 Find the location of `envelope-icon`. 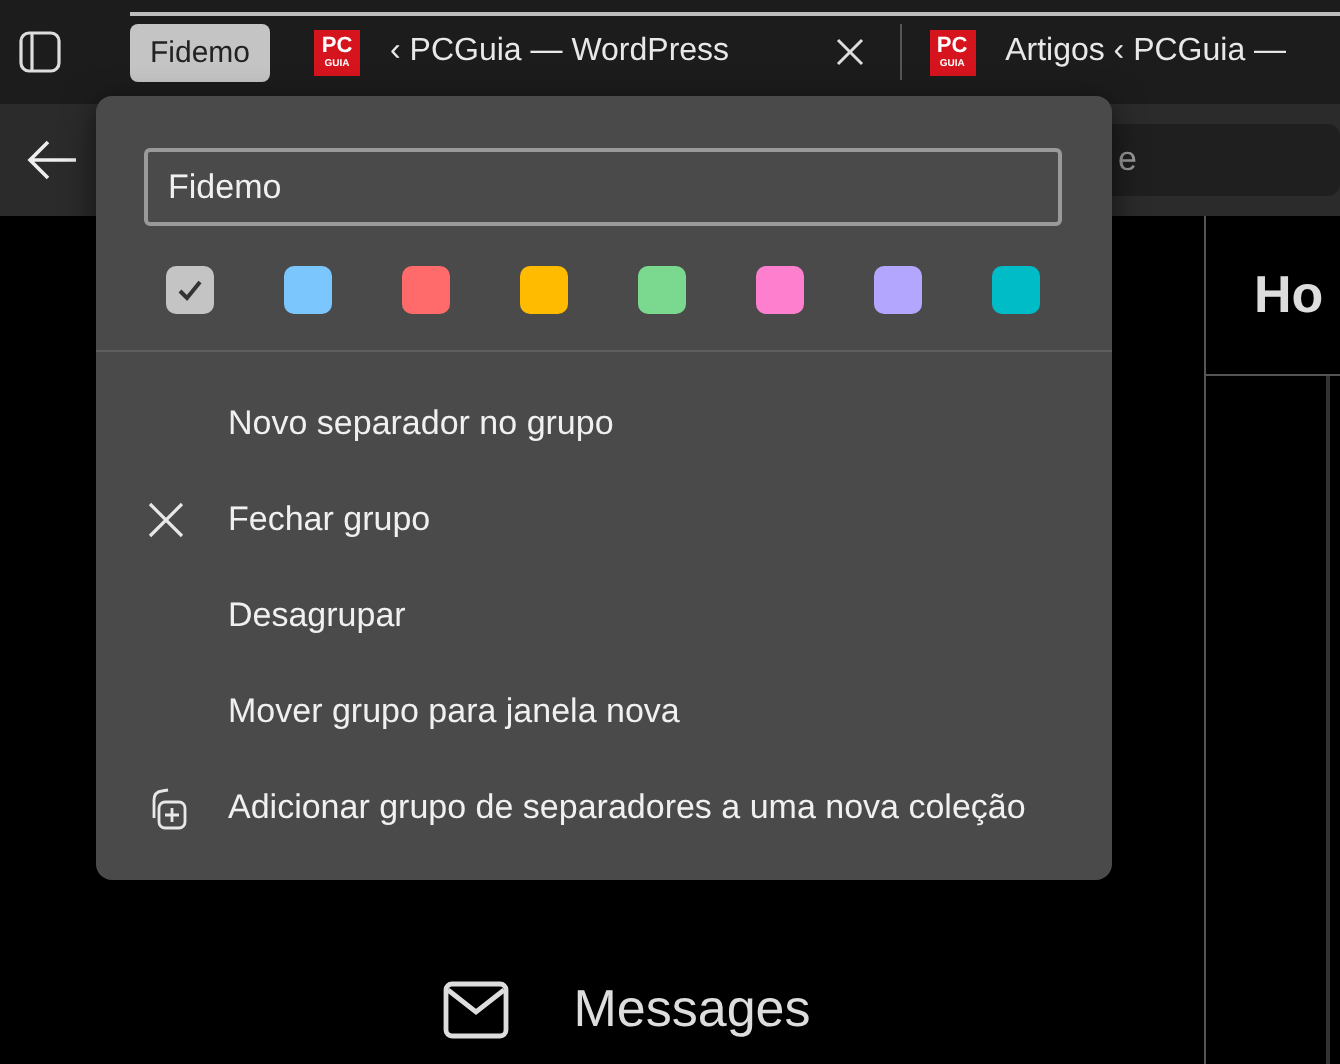

envelope-icon is located at coordinates (475, 1009).